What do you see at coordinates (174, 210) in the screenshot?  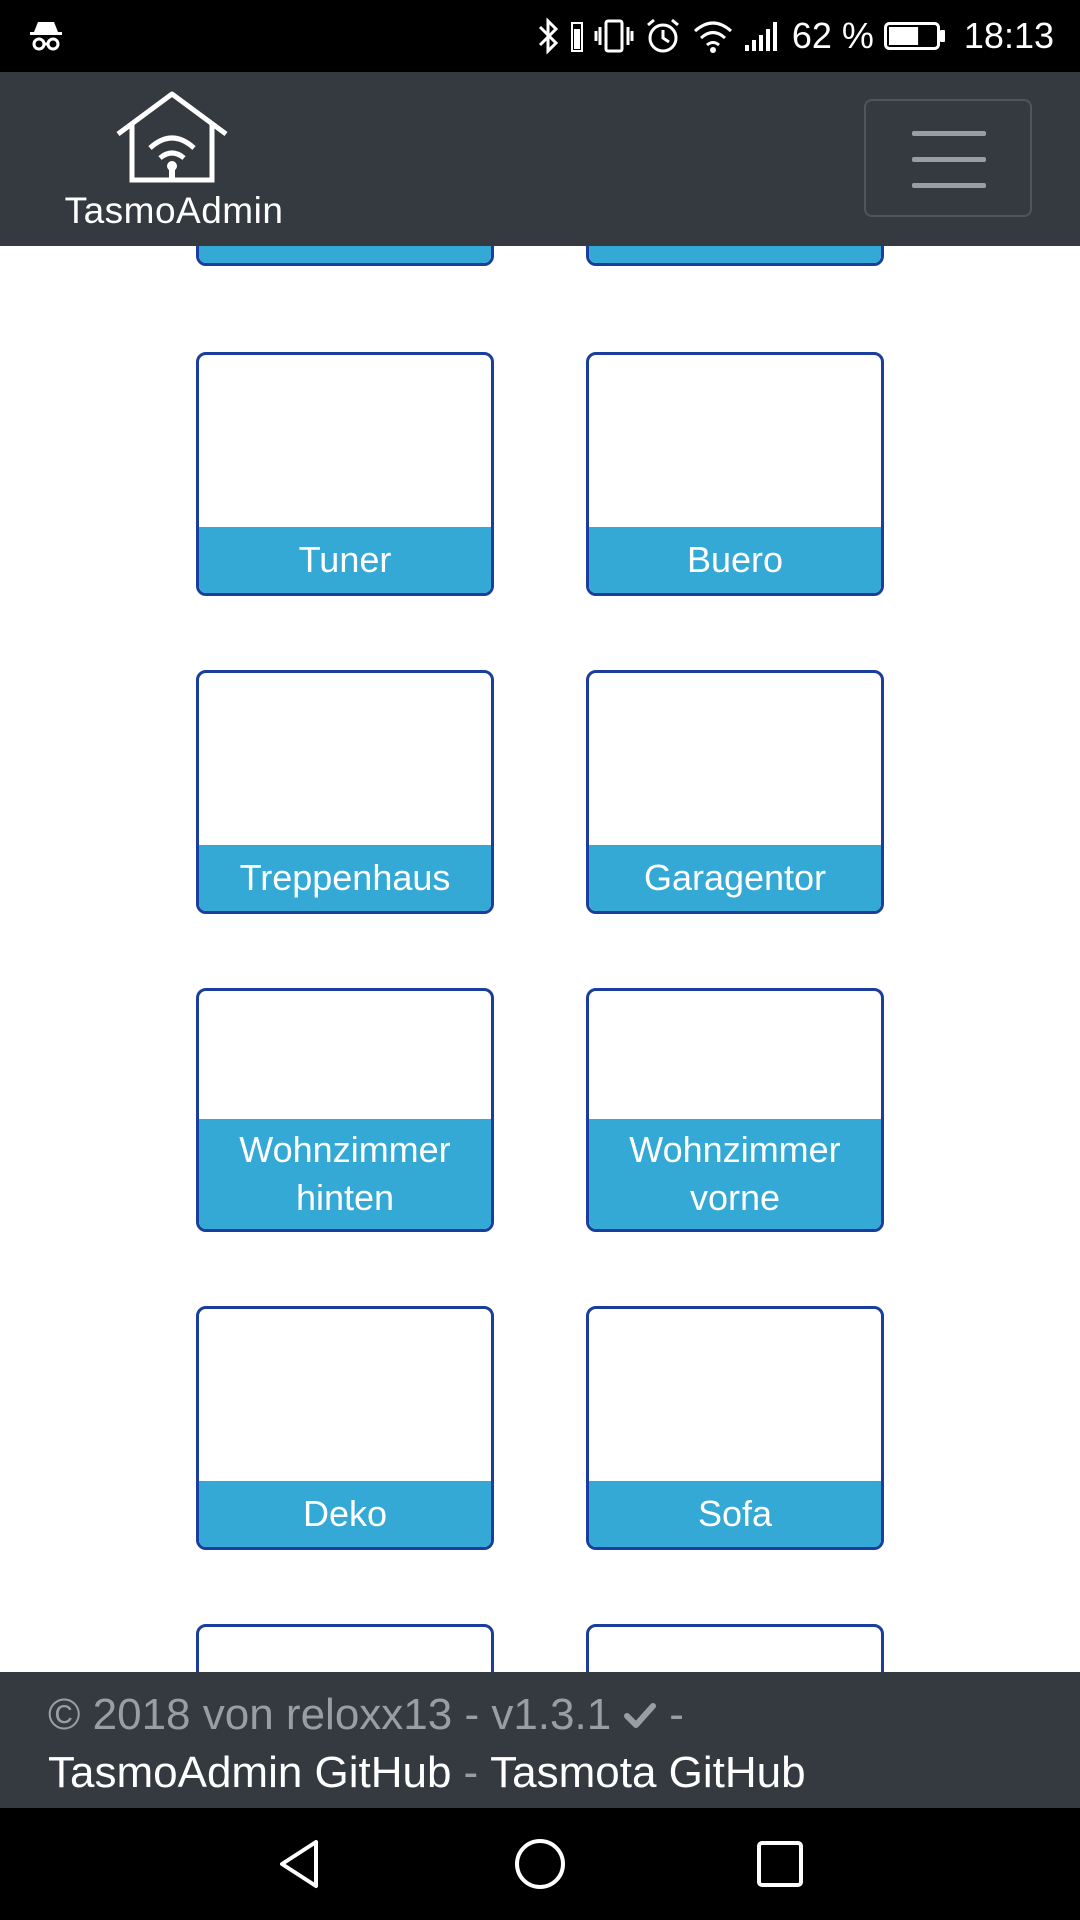 I see `brand-text: TasmoAdmin` at bounding box center [174, 210].